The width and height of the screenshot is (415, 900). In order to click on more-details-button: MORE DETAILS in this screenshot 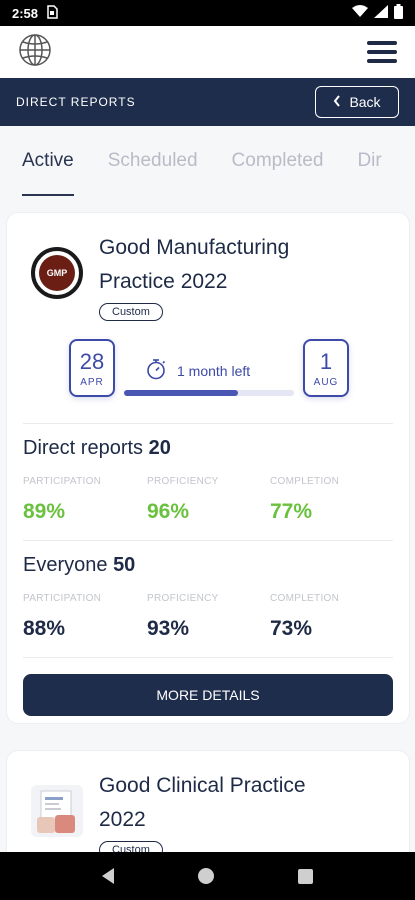, I will do `click(208, 695)`.